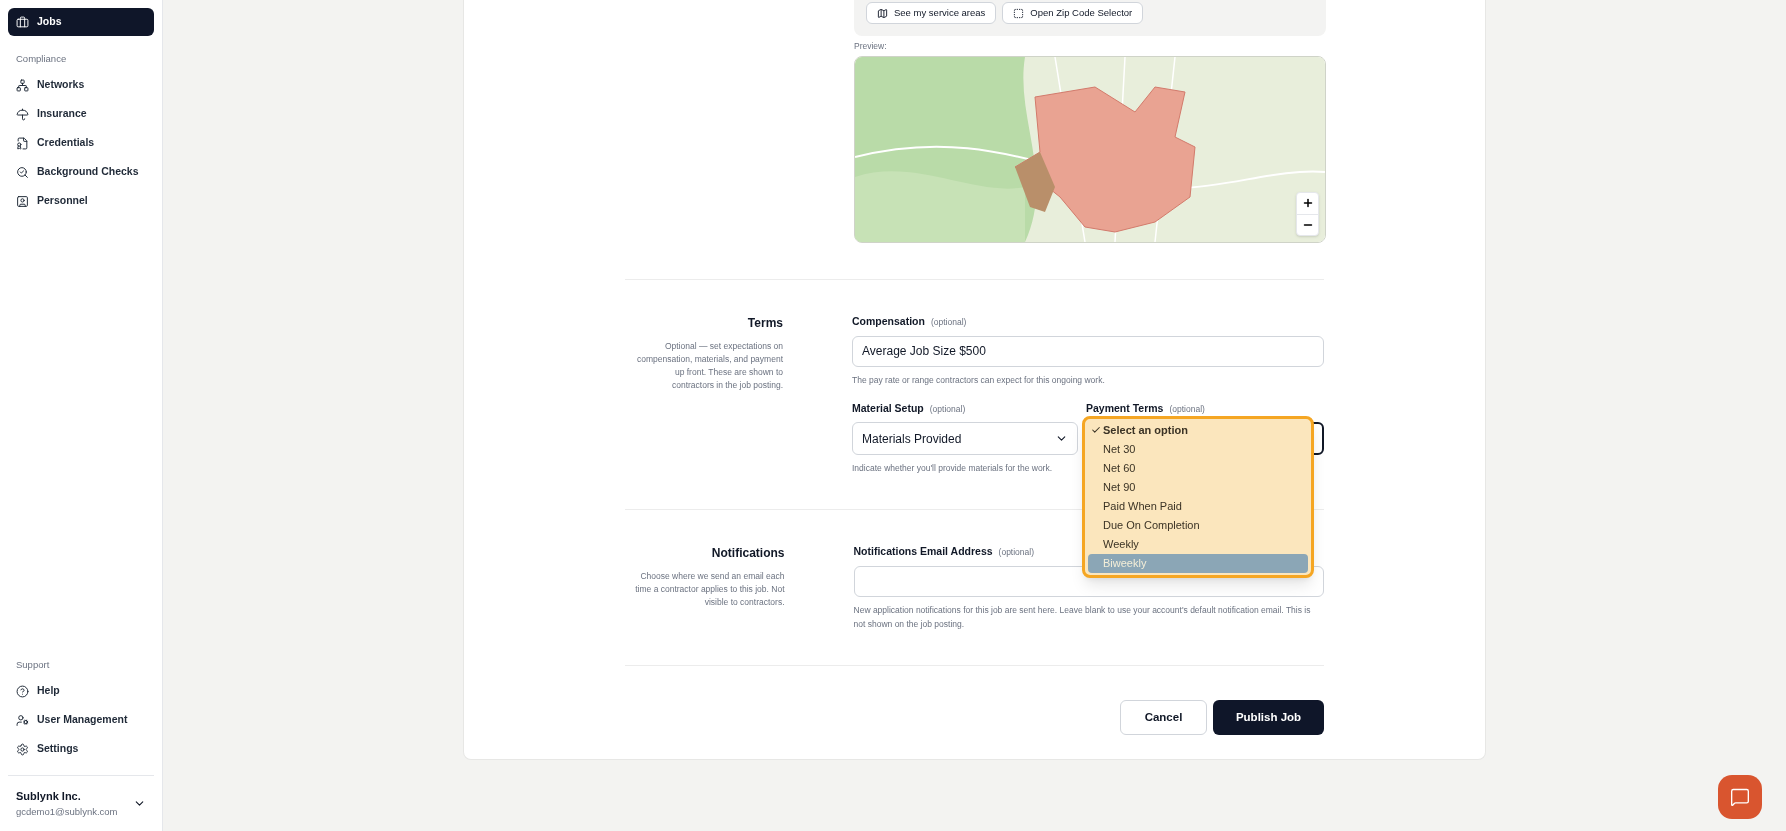 This screenshot has width=1786, height=831. What do you see at coordinates (1073, 13) in the screenshot?
I see `service-area-button: Open Zip Code Selector` at bounding box center [1073, 13].